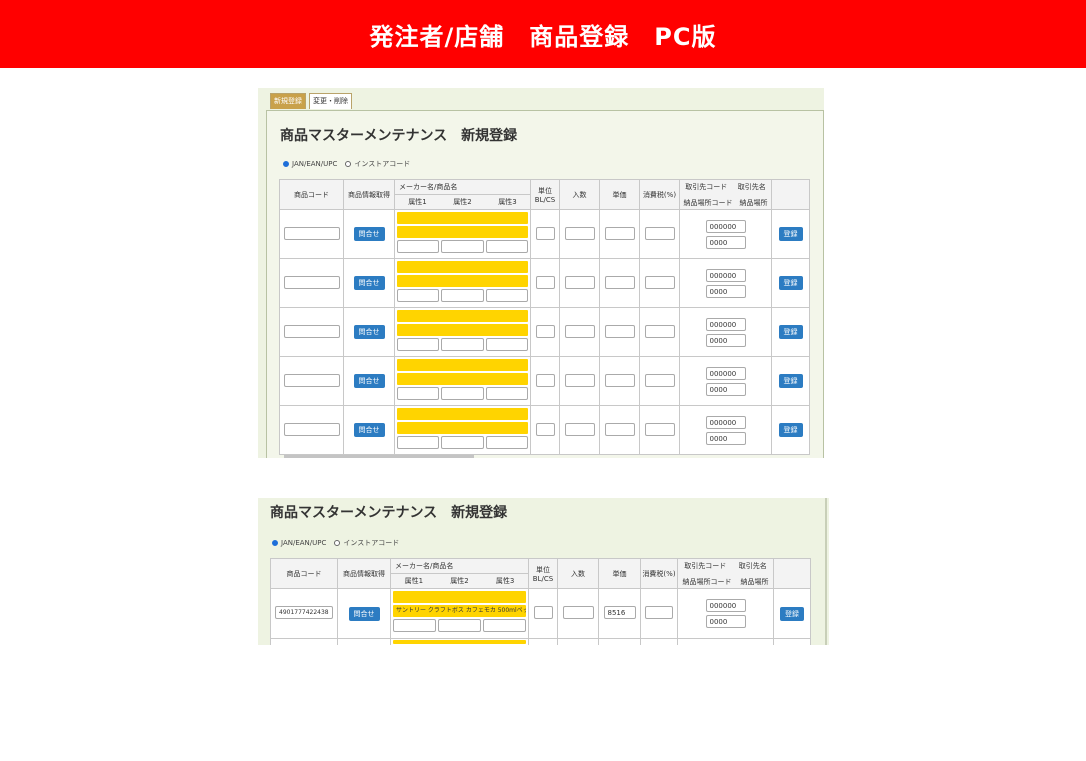  Describe the element at coordinates (725, 194) in the screenshot. I see `col-header-supplier: 取引先コード 取引先名 納品場所コード 納品場所` at that location.